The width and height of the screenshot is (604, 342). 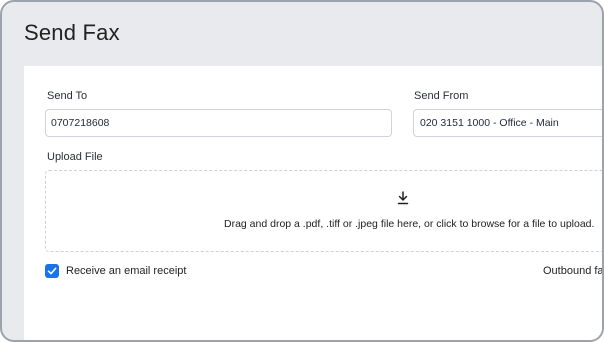 I want to click on send-to-label: Send To, so click(x=67, y=96).